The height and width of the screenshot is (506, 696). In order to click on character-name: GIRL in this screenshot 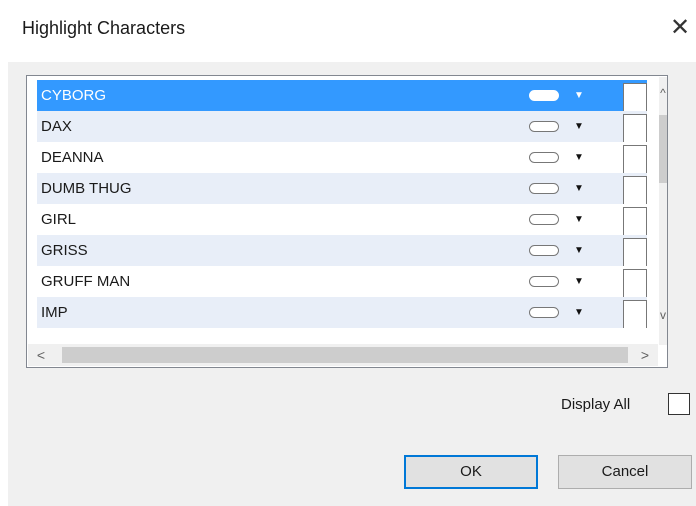, I will do `click(59, 219)`.